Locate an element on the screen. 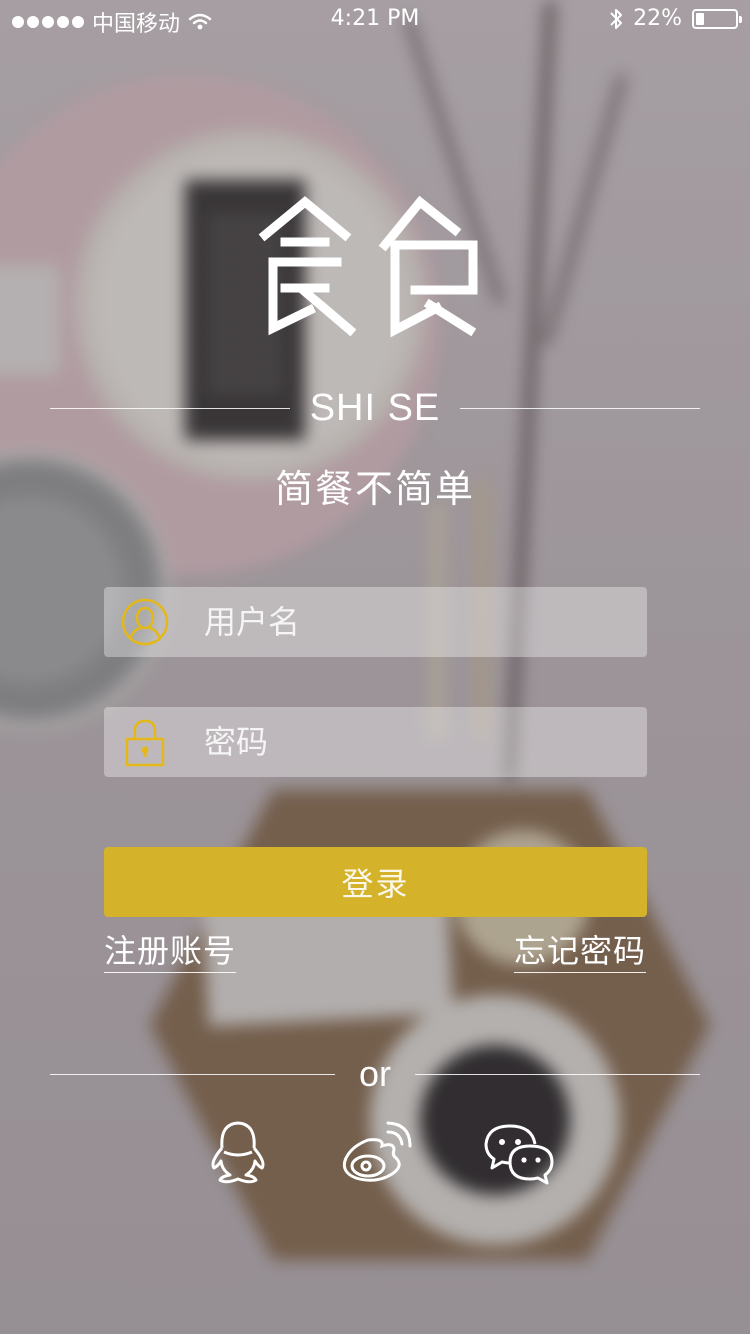  wechat-login-button is located at coordinates (518, 1152).